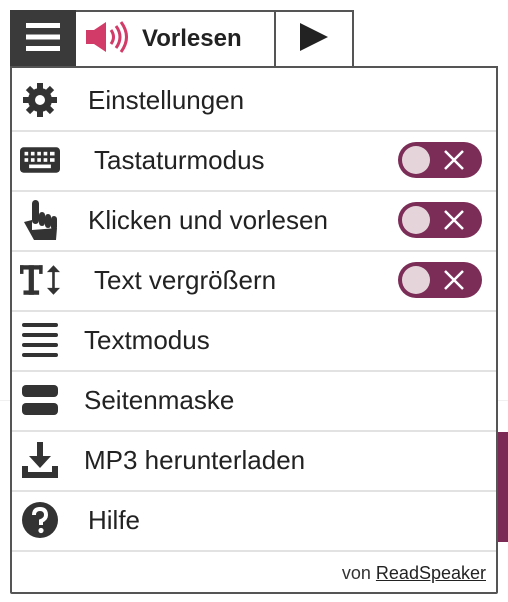 This screenshot has width=508, height=602. I want to click on menu-item-keyboard-mode: Tastaturmodus, so click(254, 160).